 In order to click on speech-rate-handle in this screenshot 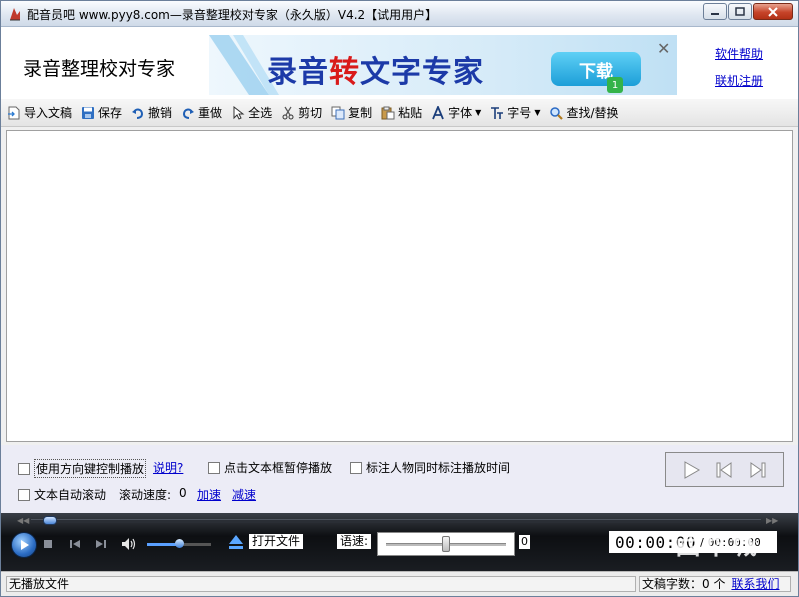, I will do `click(446, 544)`.